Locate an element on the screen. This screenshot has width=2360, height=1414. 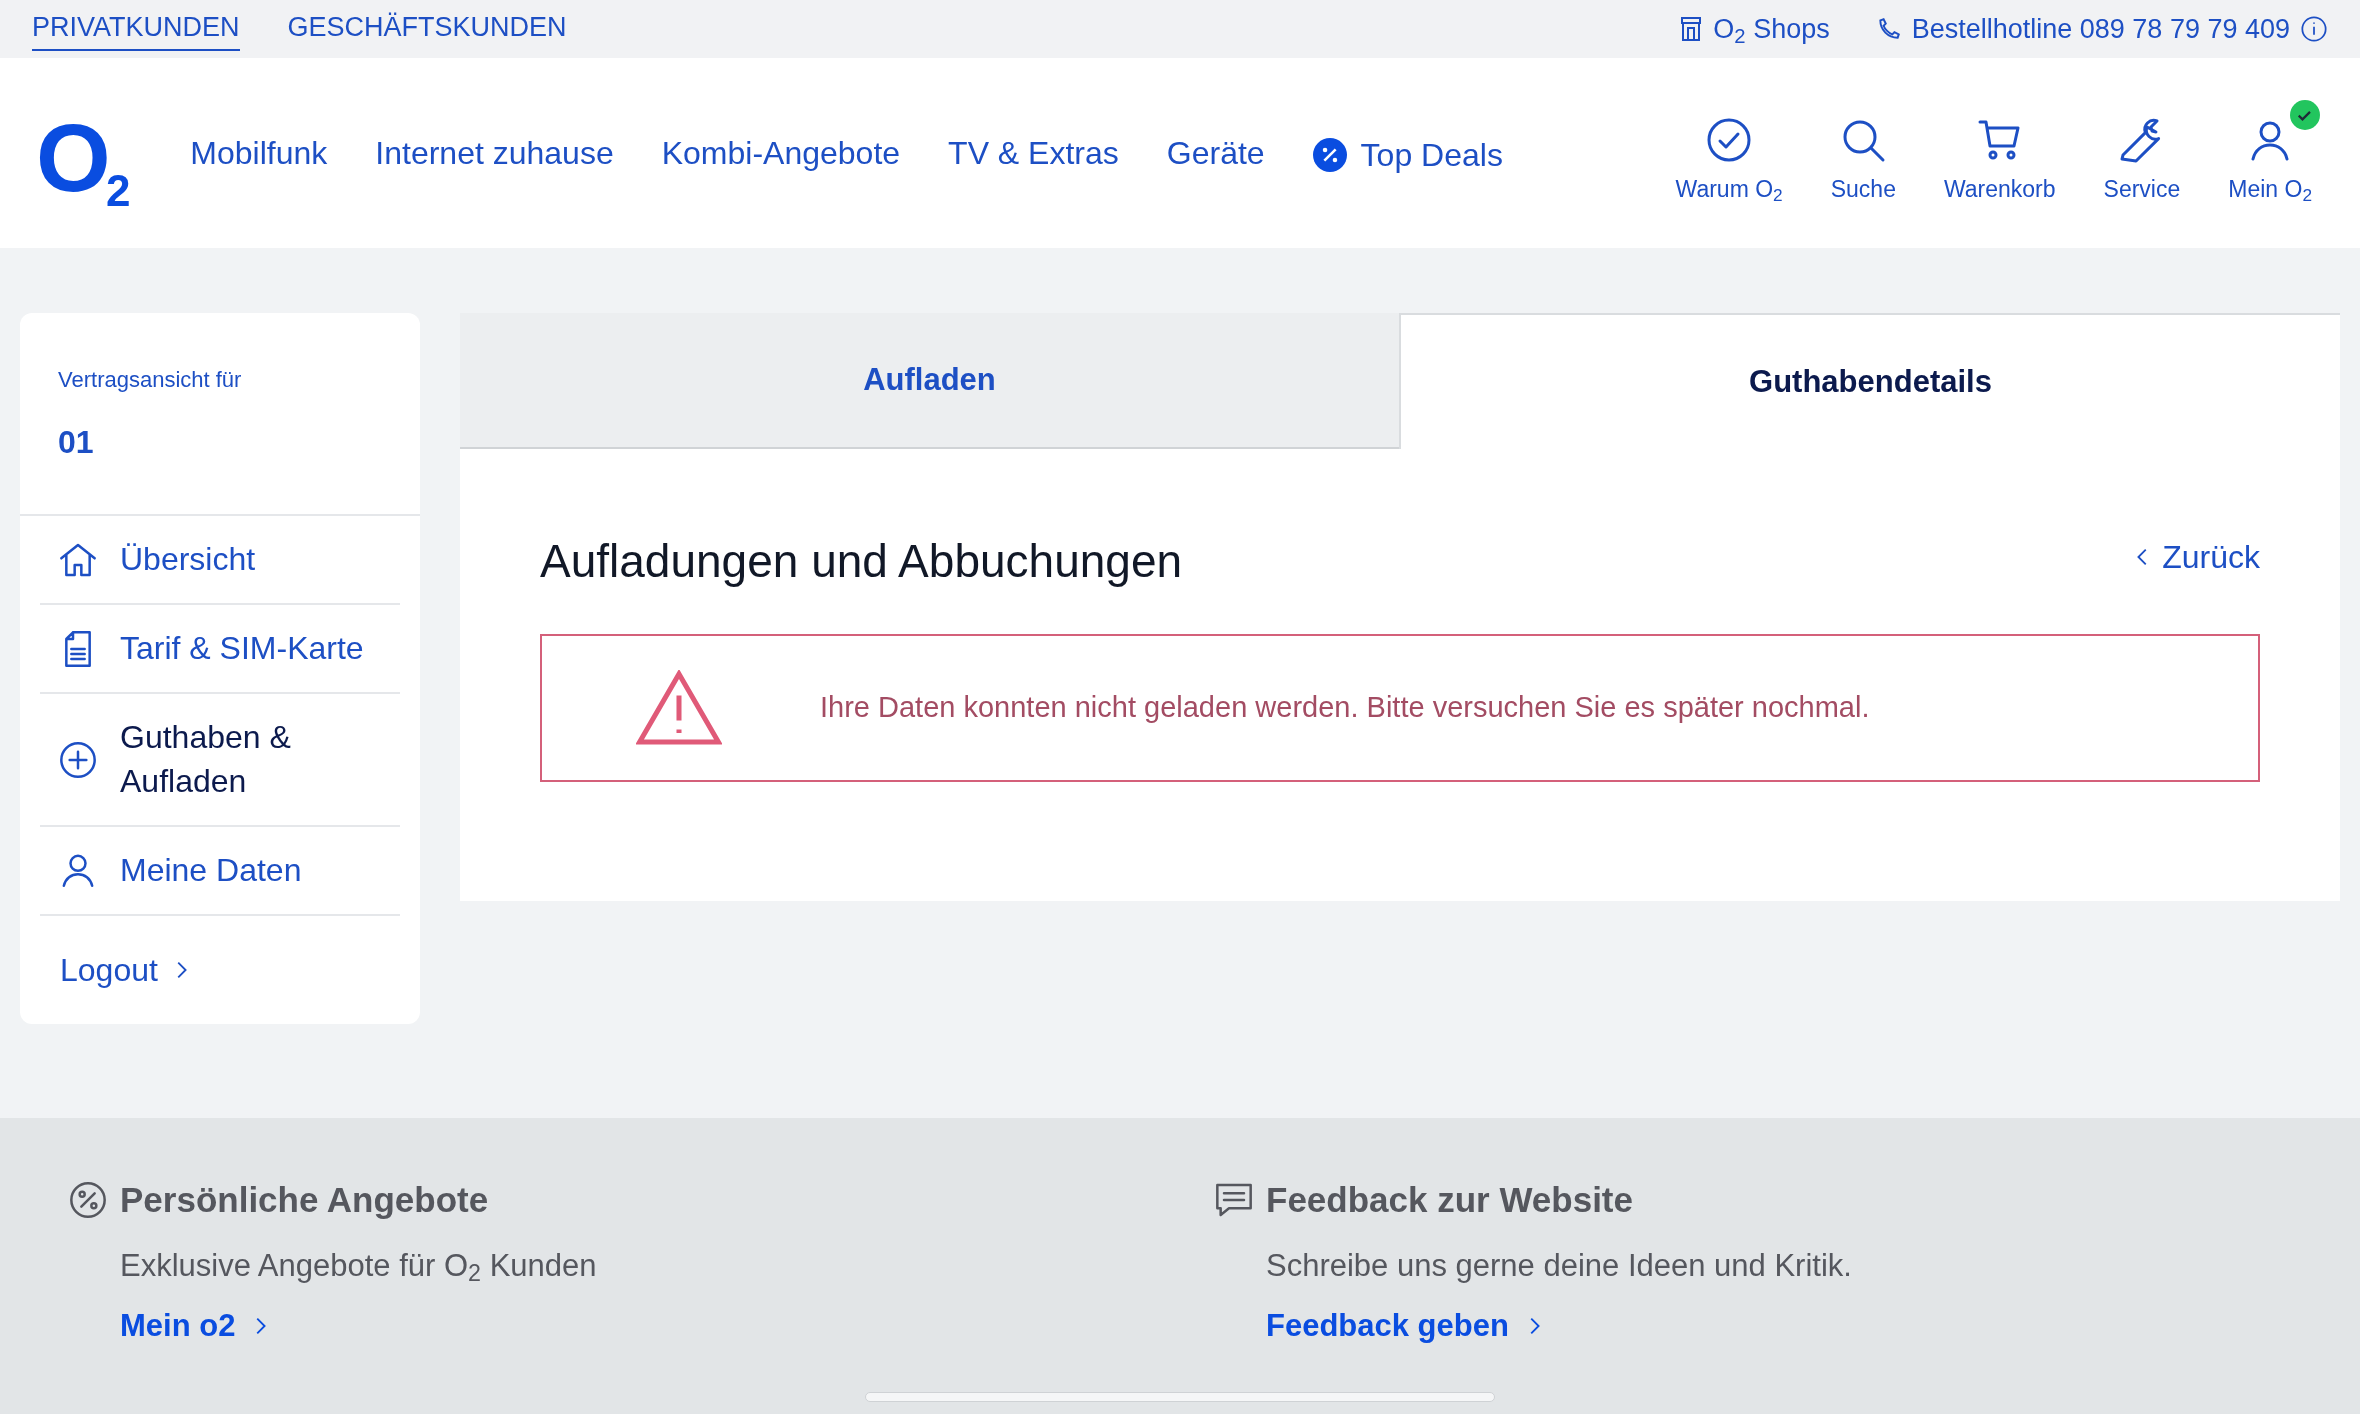
sidebar-item: Meine Daten is located at coordinates (220, 871).